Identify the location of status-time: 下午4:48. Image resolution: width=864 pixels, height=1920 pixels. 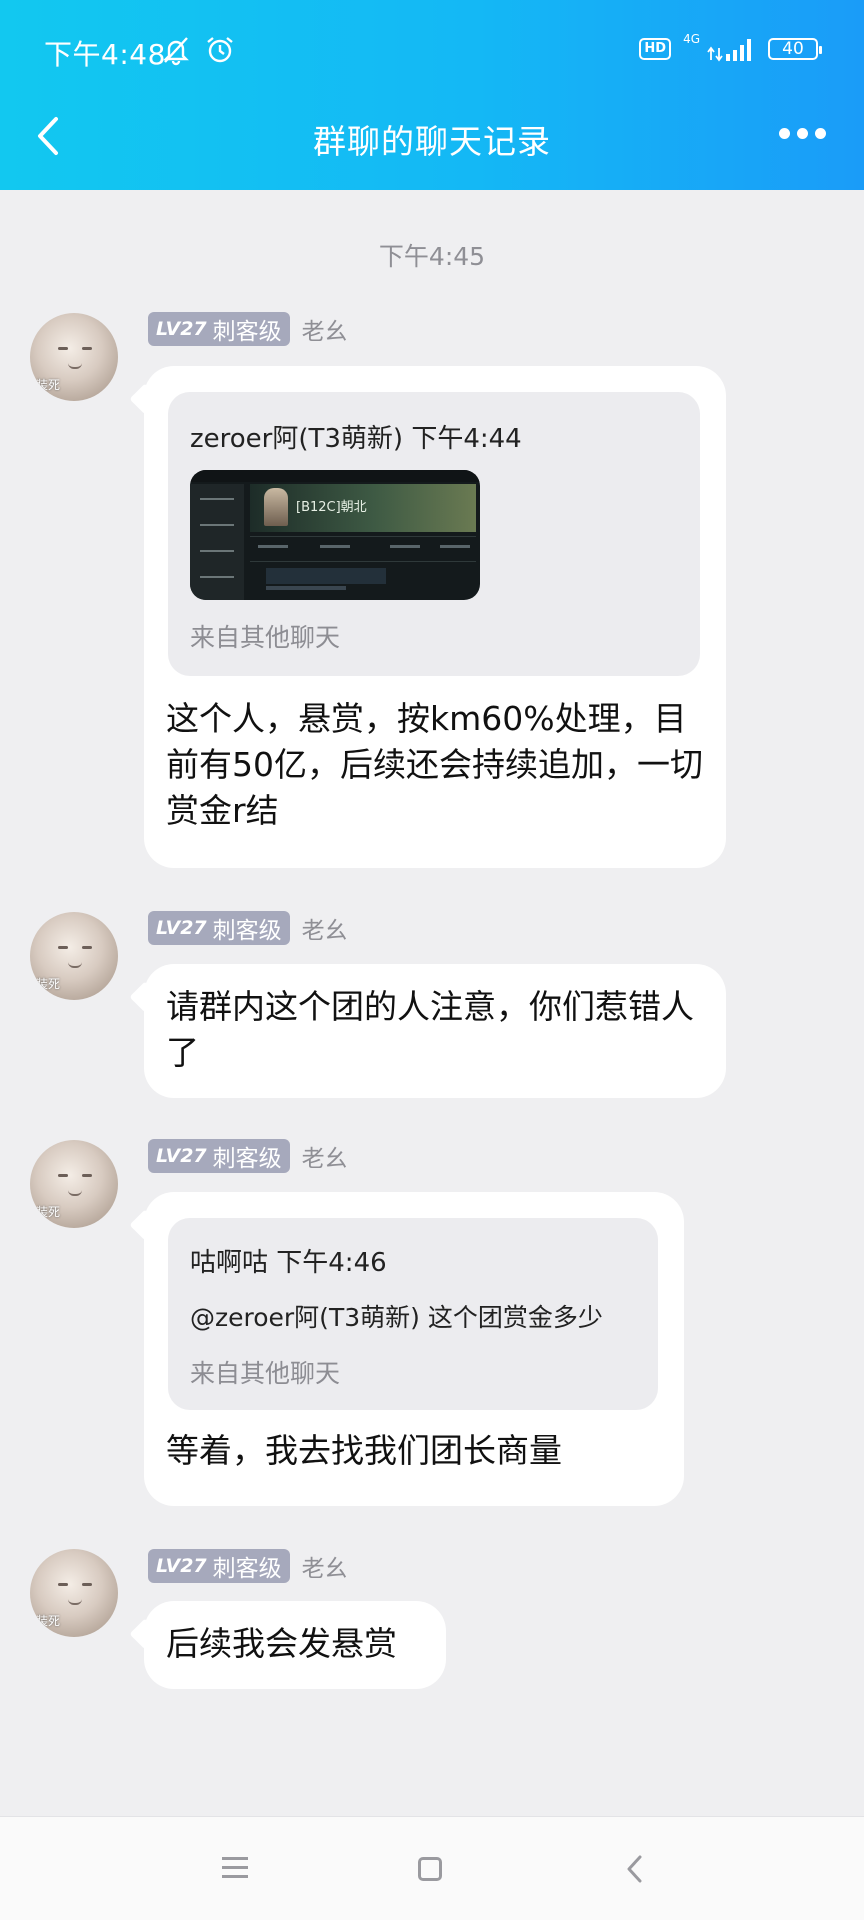
(105, 54).